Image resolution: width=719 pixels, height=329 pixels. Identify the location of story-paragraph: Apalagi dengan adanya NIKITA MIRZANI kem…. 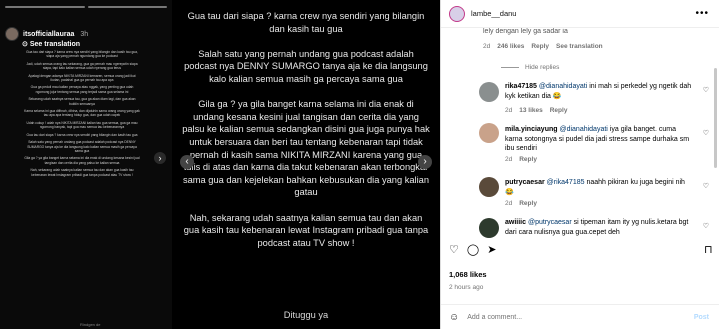
(82, 78).